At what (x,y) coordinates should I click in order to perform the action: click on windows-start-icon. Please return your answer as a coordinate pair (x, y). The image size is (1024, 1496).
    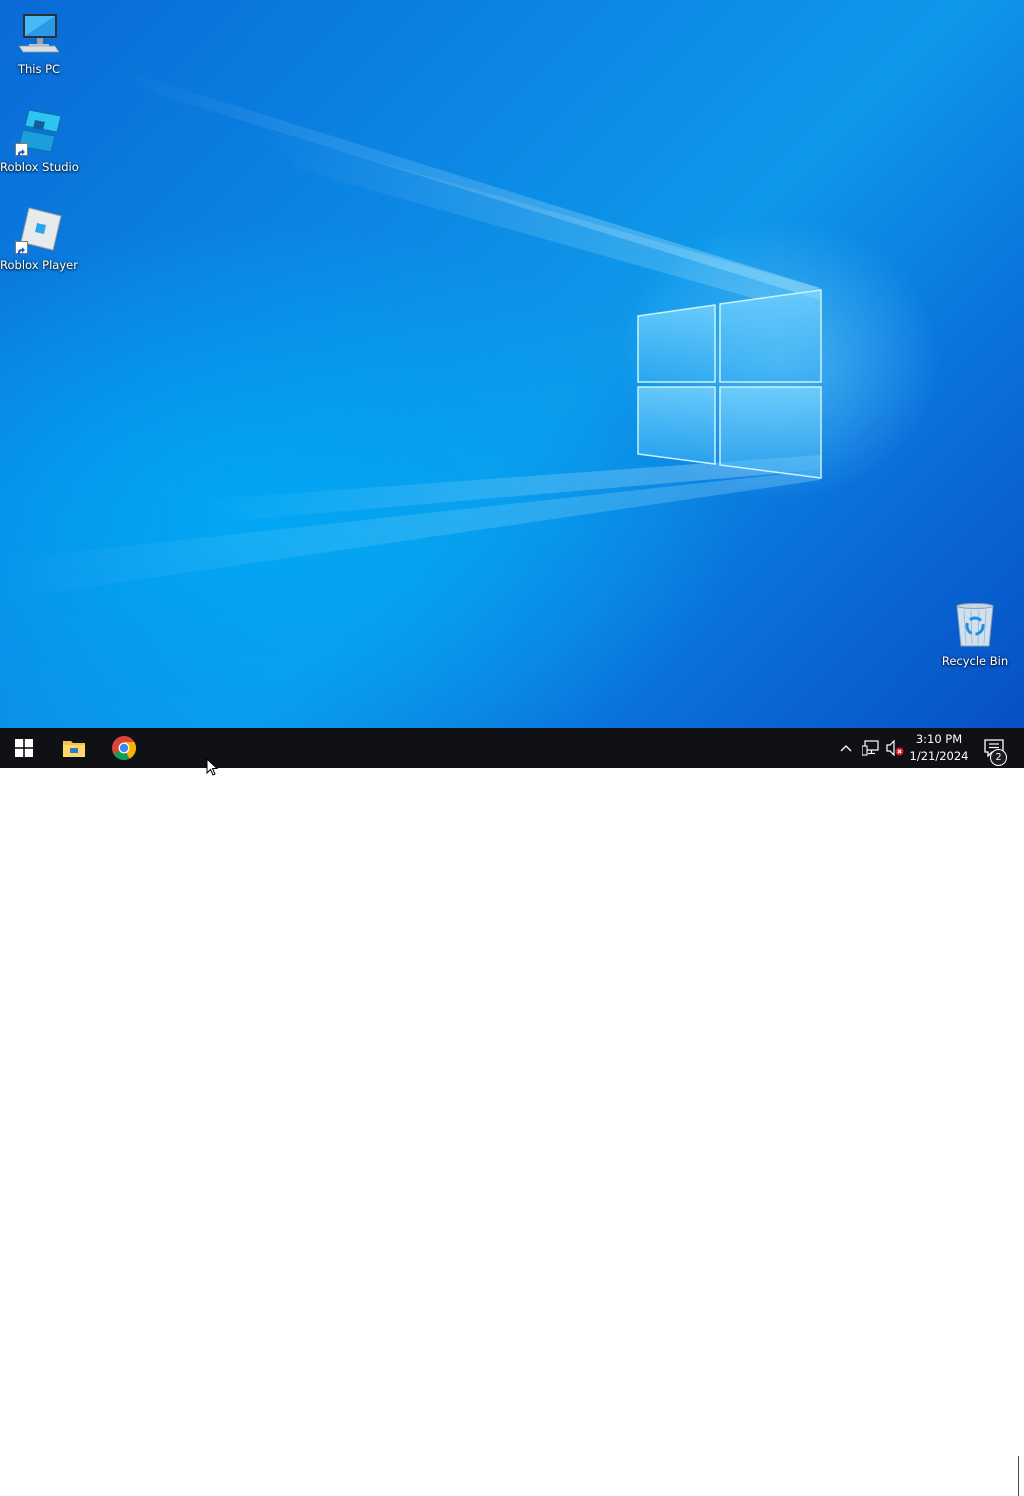
    Looking at the image, I should click on (24, 748).